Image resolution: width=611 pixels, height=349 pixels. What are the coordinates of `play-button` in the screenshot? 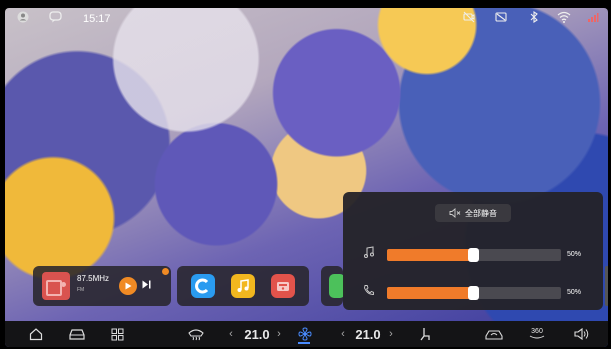 It's located at (128, 286).